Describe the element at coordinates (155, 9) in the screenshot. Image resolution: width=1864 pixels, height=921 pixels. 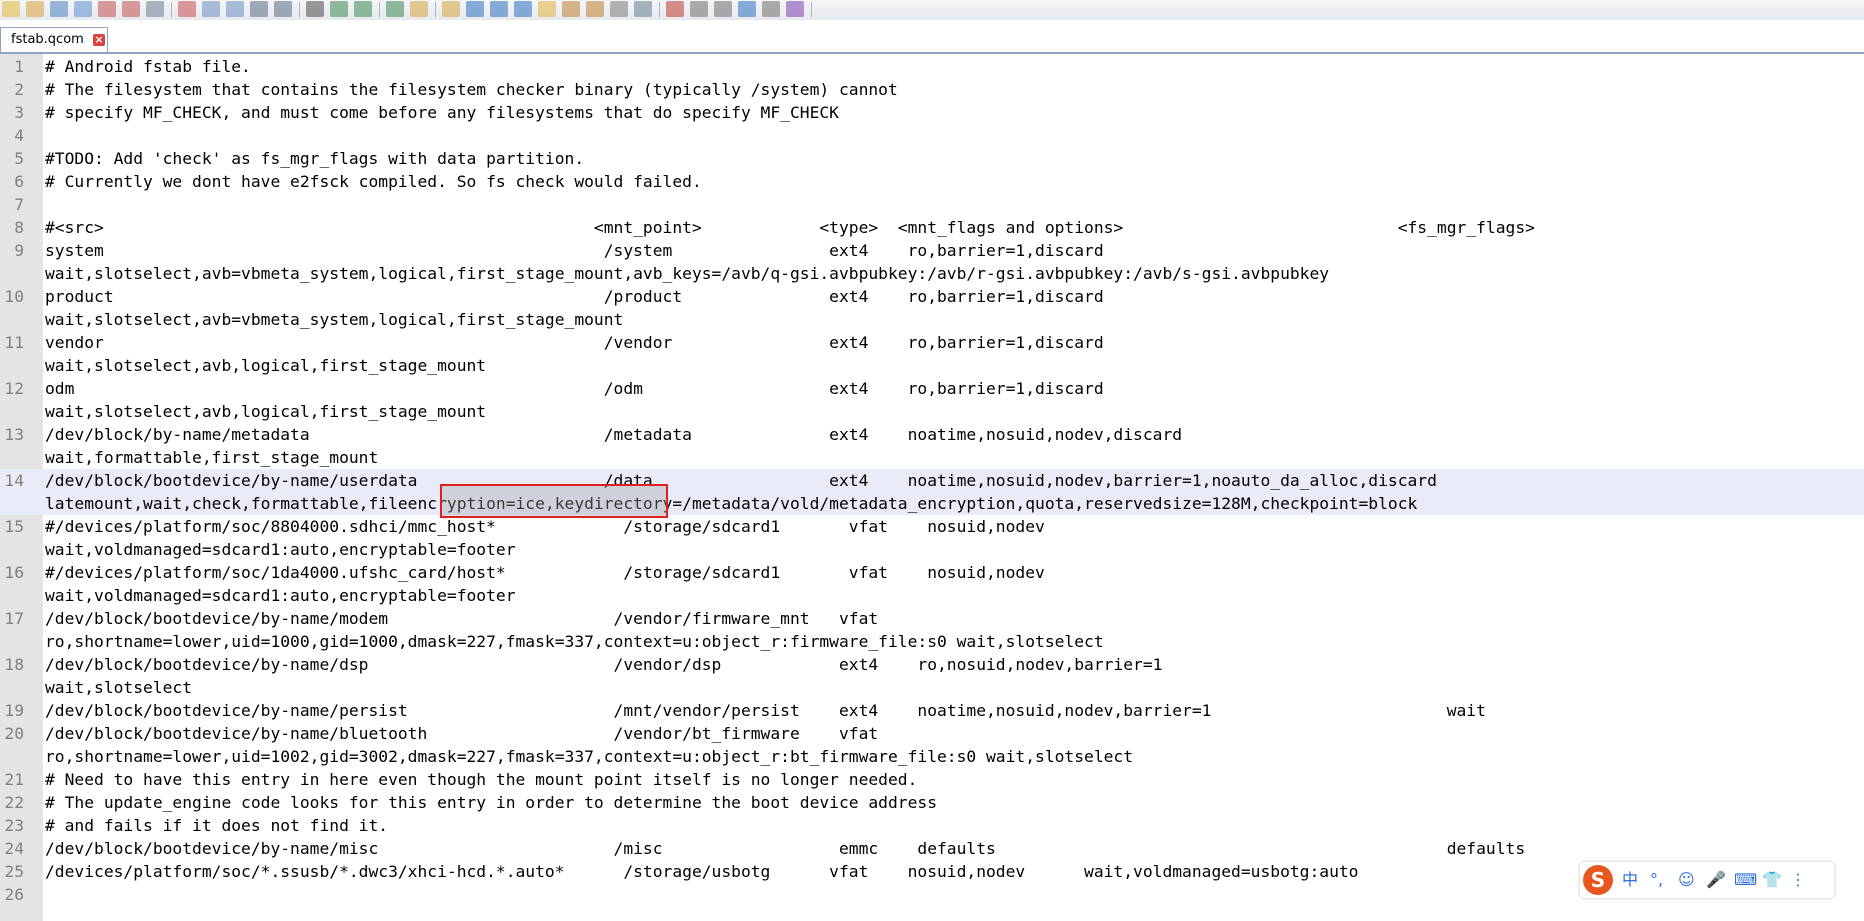
I see `print-icon` at that location.